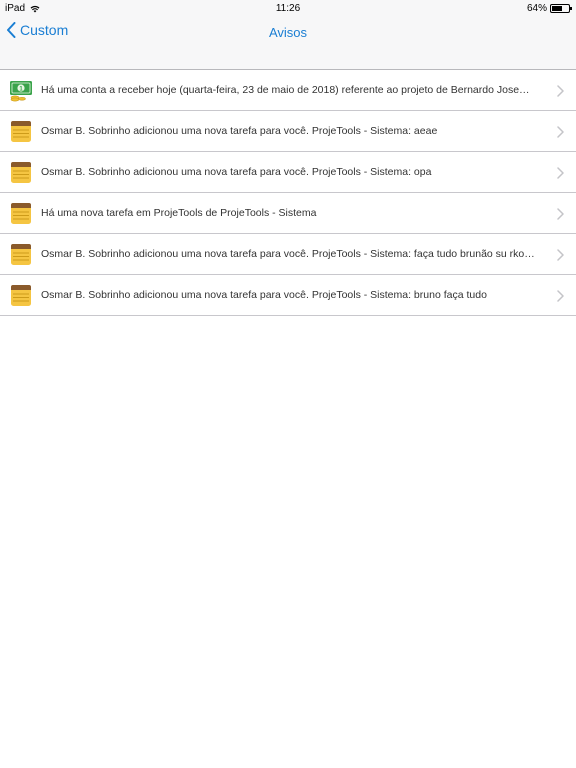  I want to click on battery-percent: 64%, so click(536, 8).